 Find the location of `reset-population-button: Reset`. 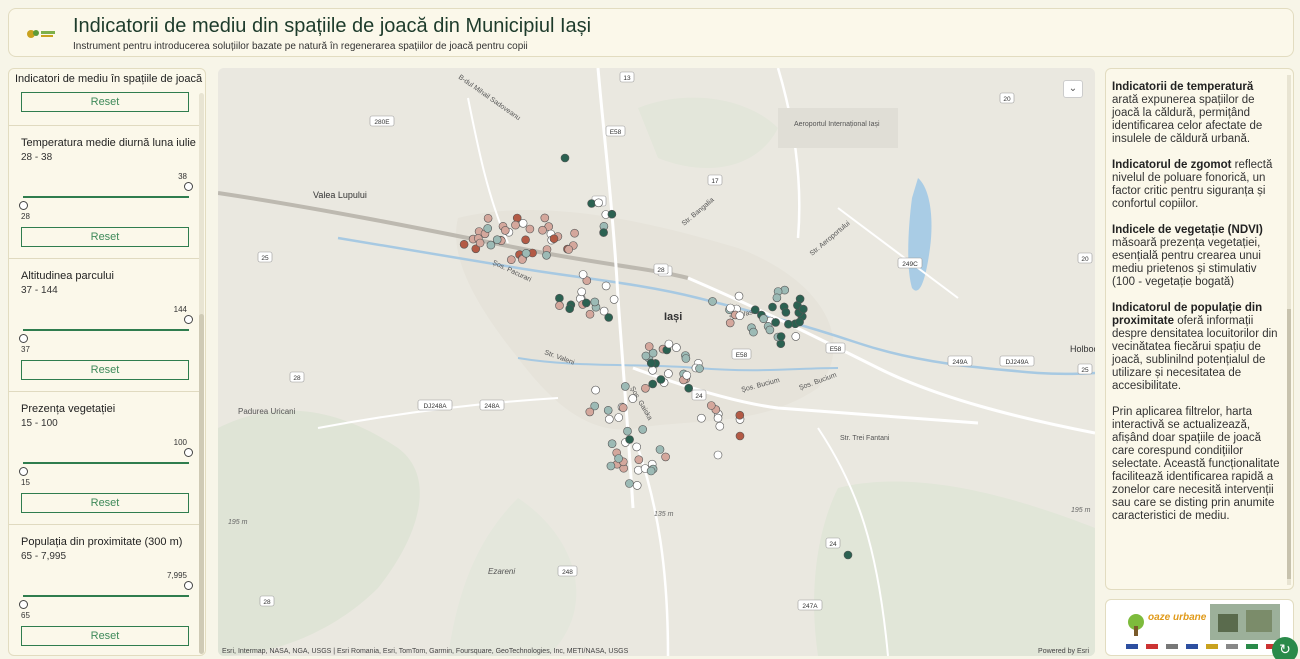

reset-population-button: Reset is located at coordinates (105, 636).